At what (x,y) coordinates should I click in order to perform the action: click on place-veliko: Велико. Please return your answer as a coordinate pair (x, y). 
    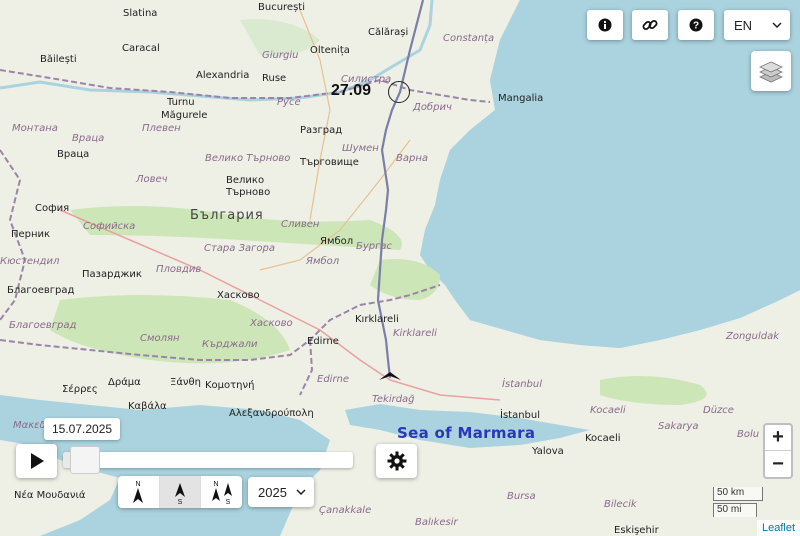
    Looking at the image, I should click on (245, 180).